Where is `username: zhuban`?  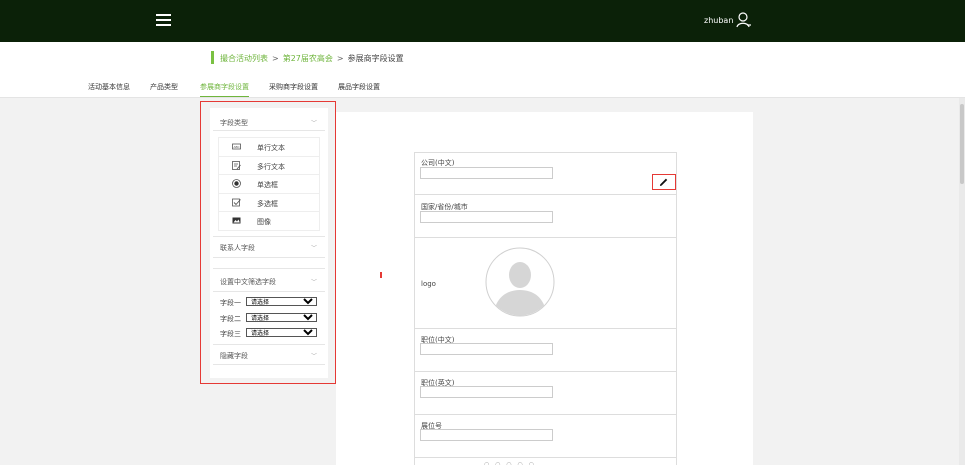 username: zhuban is located at coordinates (718, 20).